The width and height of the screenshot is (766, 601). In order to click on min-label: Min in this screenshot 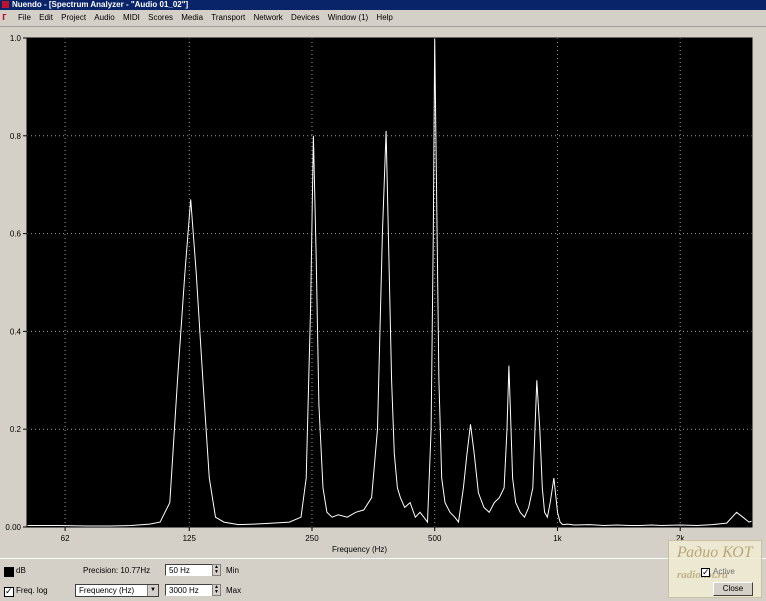, I will do `click(232, 570)`.